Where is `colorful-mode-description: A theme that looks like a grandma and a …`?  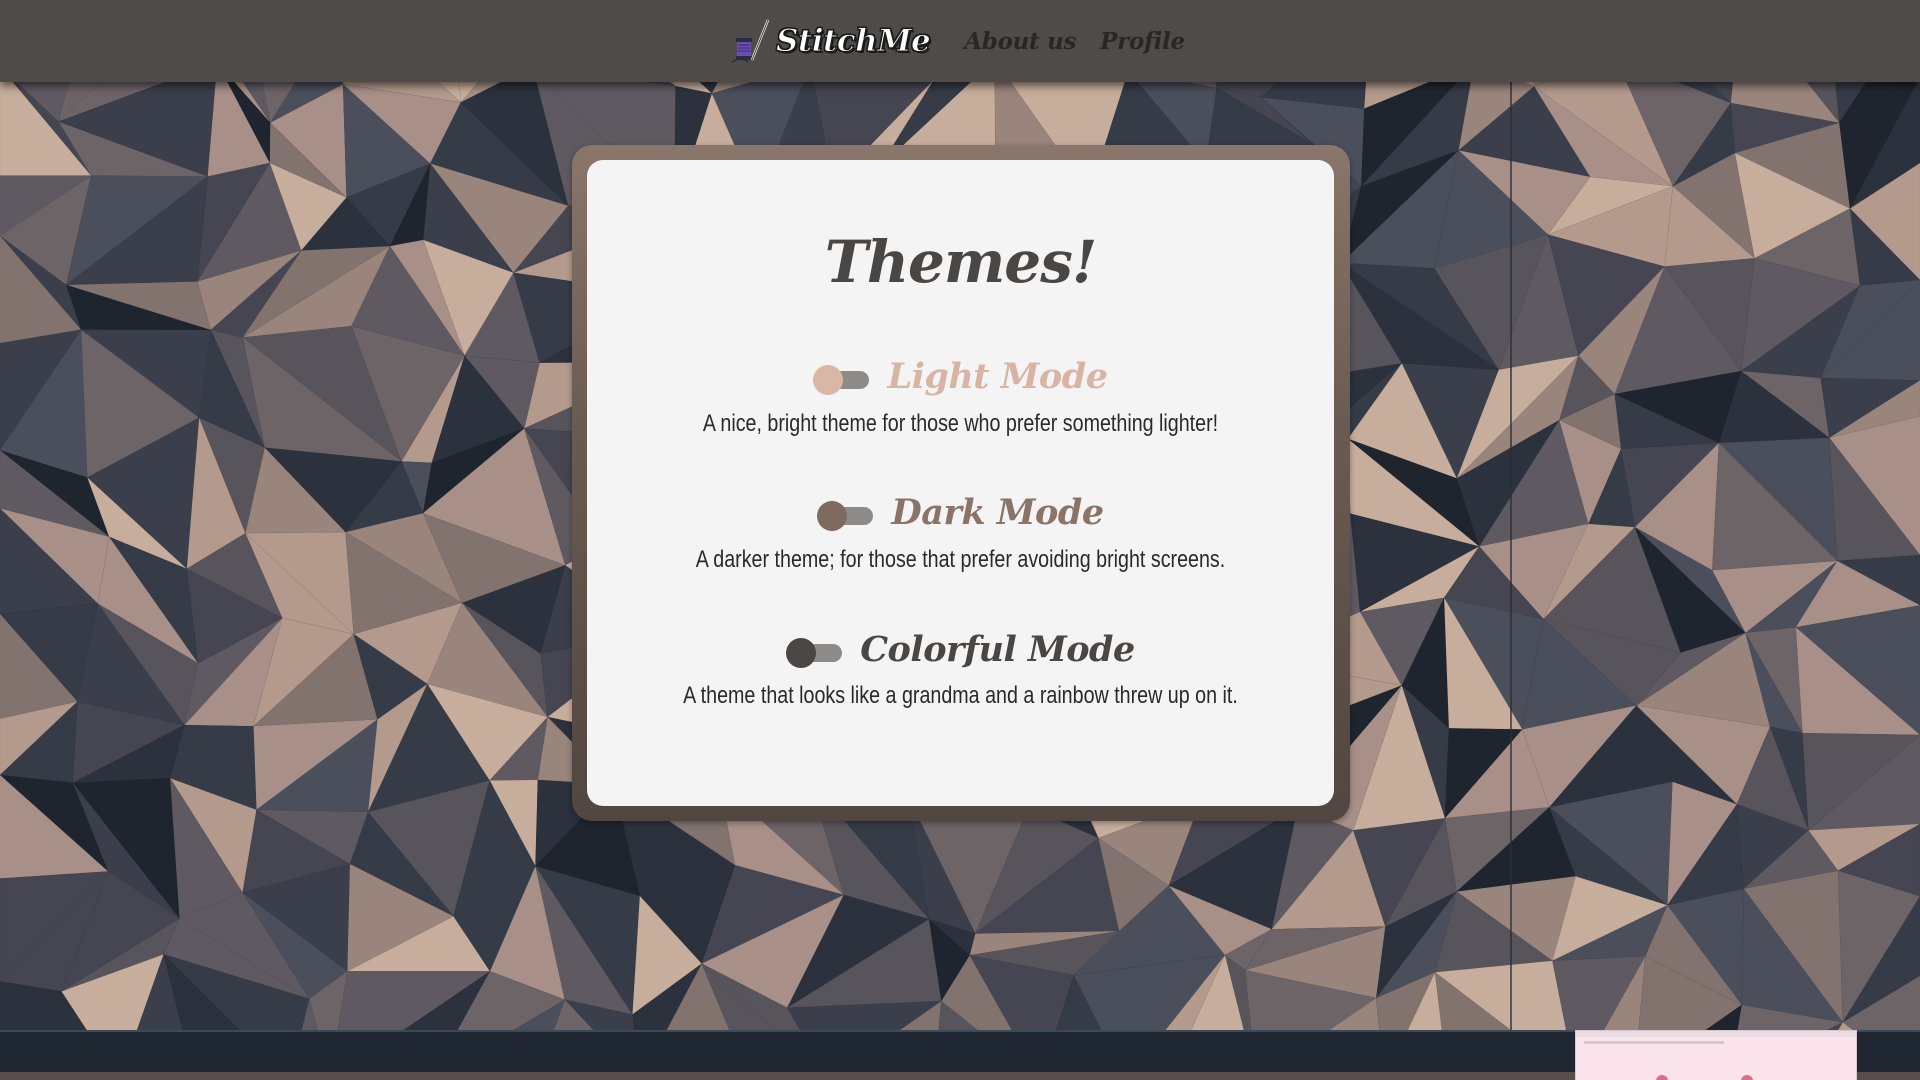
colorful-mode-description: A theme that looks like a grandma and a … is located at coordinates (960, 695).